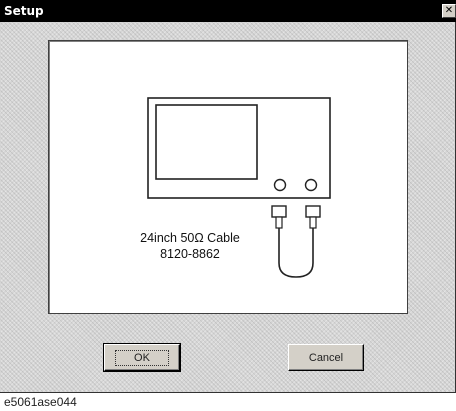  What do you see at coordinates (190, 238) in the screenshot?
I see `cable-label-name: 24inch 50Ω Cable` at bounding box center [190, 238].